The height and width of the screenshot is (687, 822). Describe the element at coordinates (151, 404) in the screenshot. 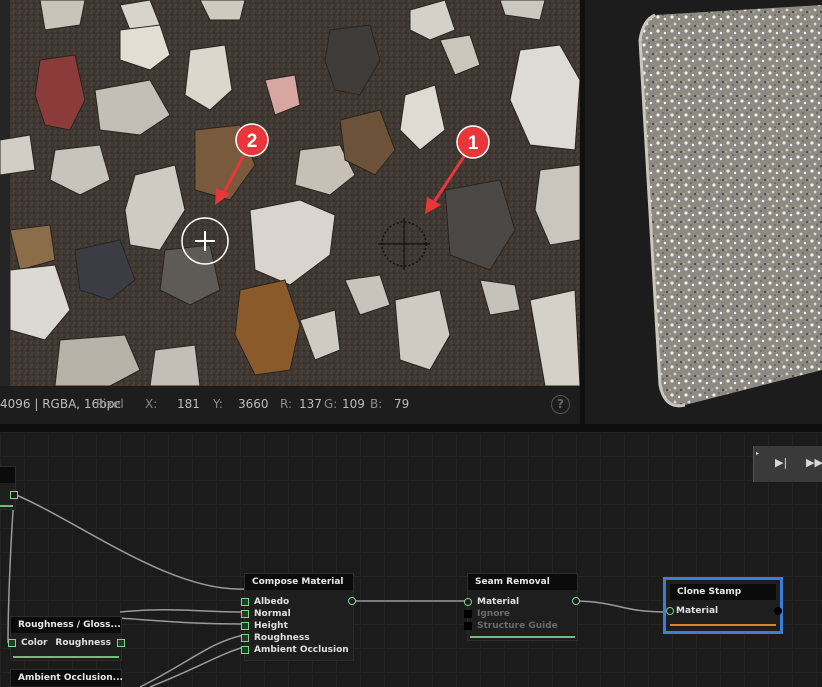

I see `x-label: X:` at that location.